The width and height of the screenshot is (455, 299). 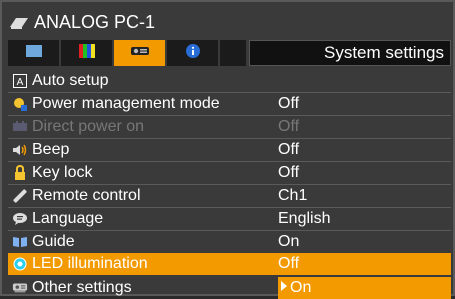 I want to click on screen-icon, so click(x=33, y=53).